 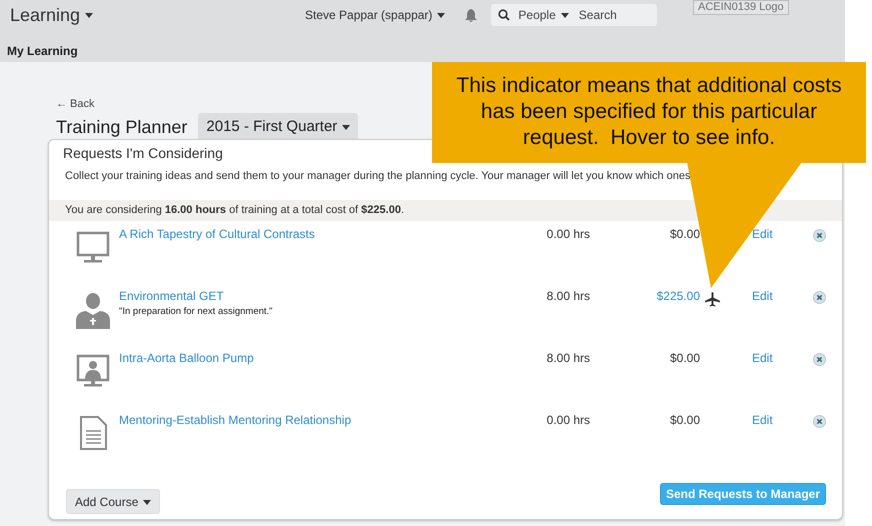 What do you see at coordinates (93, 310) in the screenshot?
I see `person-icon` at bounding box center [93, 310].